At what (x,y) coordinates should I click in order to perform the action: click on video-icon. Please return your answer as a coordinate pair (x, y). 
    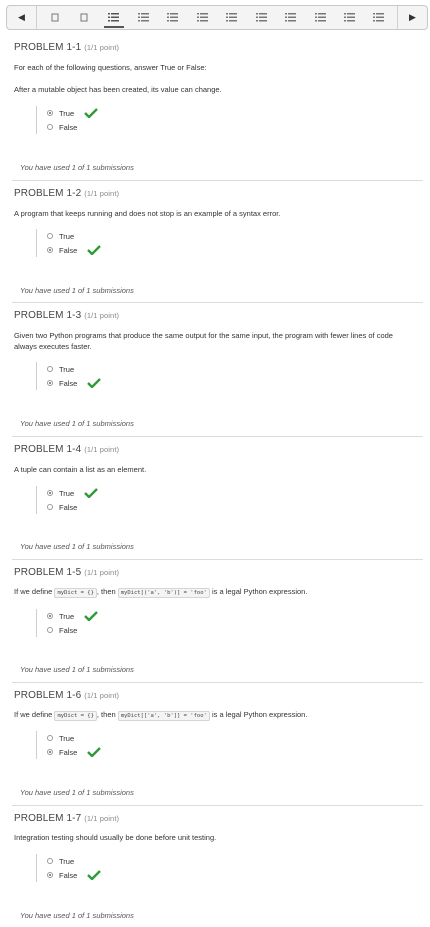
    Looking at the image, I should click on (84, 17).